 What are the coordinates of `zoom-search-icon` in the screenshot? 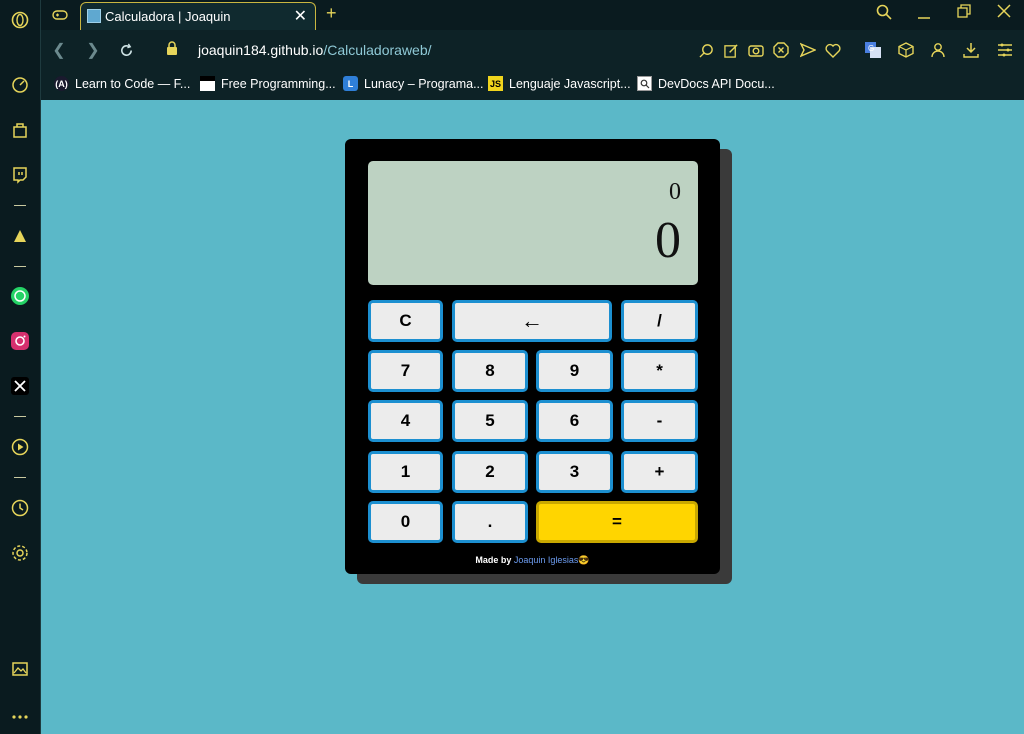 It's located at (706, 50).